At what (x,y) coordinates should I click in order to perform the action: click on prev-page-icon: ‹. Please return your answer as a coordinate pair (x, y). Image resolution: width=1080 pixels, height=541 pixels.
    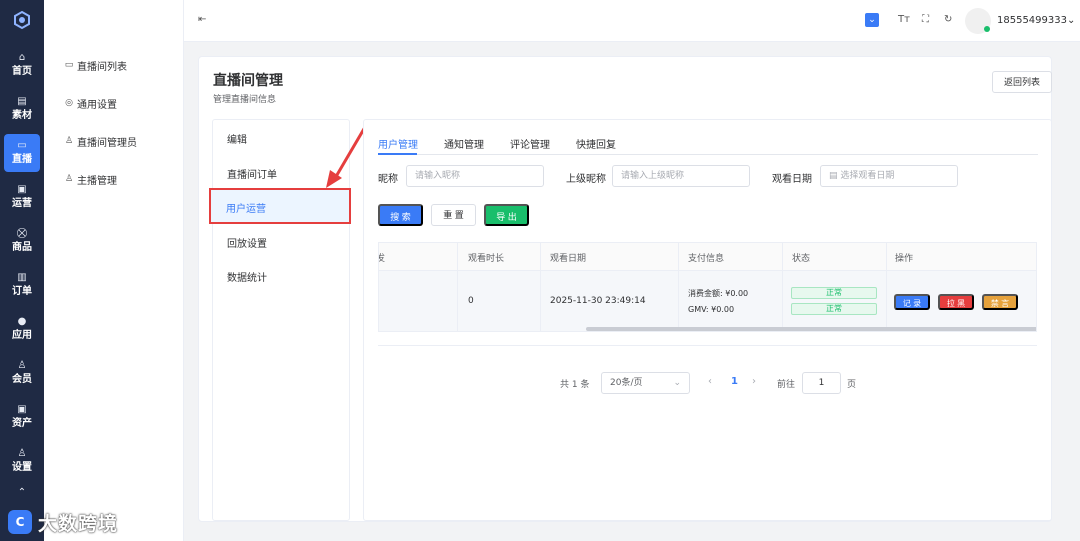
    Looking at the image, I should click on (710, 381).